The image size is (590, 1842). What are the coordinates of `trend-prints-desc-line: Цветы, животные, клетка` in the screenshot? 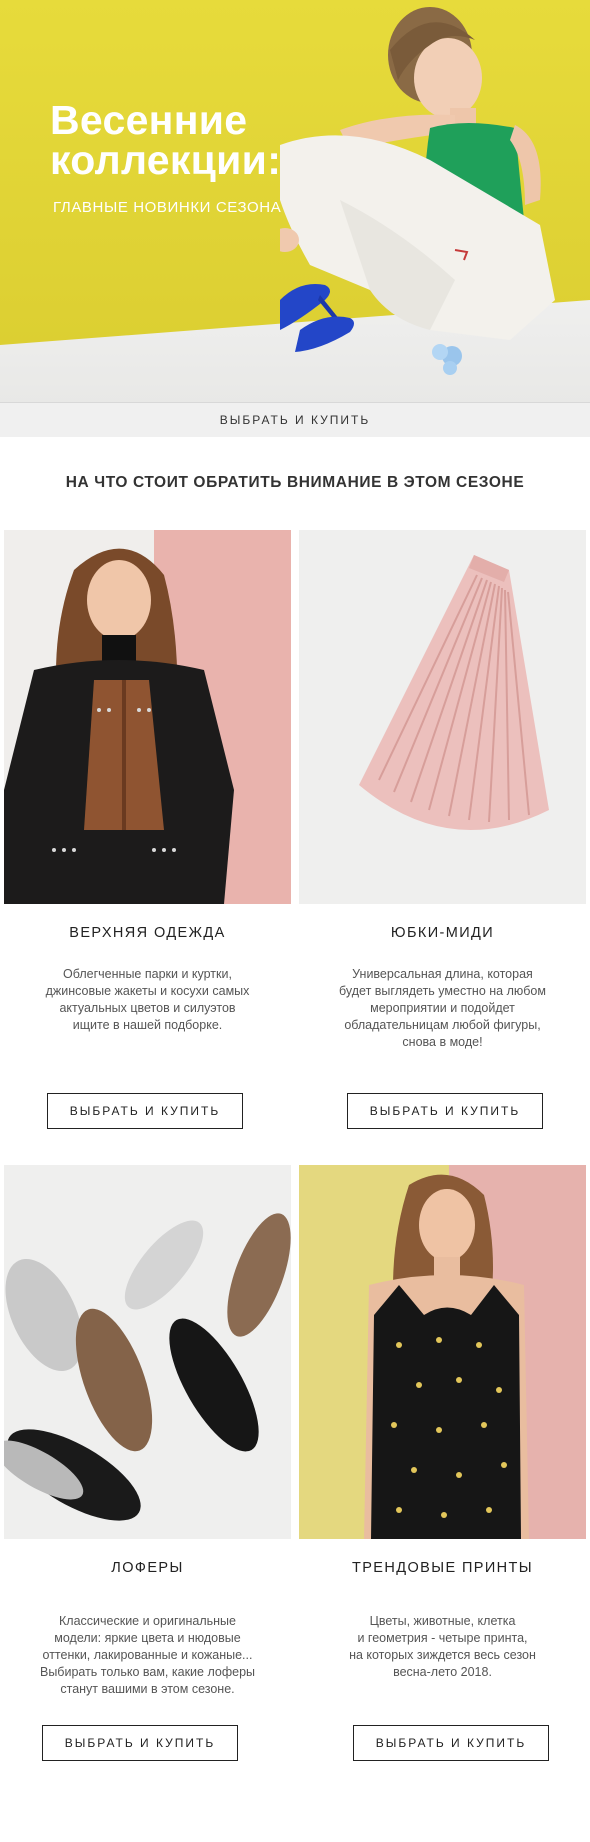 It's located at (442, 1621).